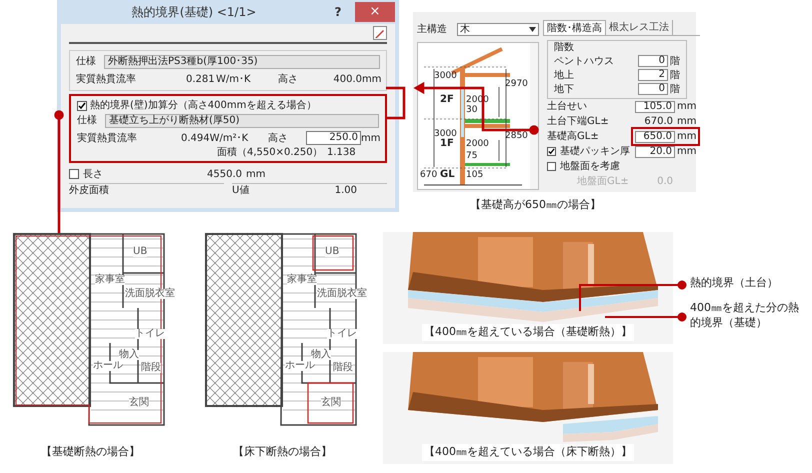 This screenshot has height=473, width=812. What do you see at coordinates (93, 175) in the screenshot?
I see `checkbox-label: 長さ` at bounding box center [93, 175].